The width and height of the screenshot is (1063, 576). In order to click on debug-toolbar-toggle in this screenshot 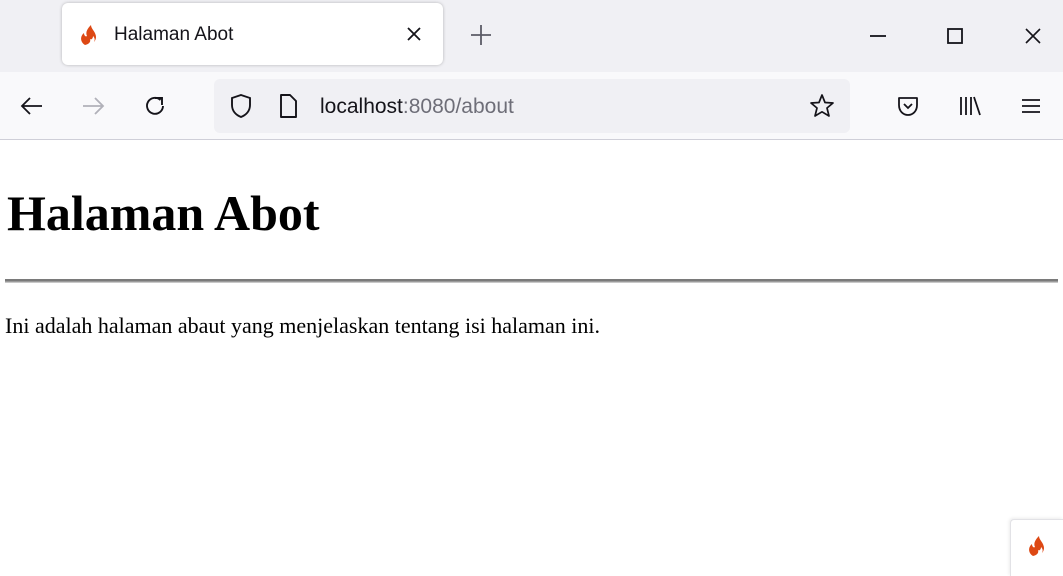, I will do `click(1036, 547)`.